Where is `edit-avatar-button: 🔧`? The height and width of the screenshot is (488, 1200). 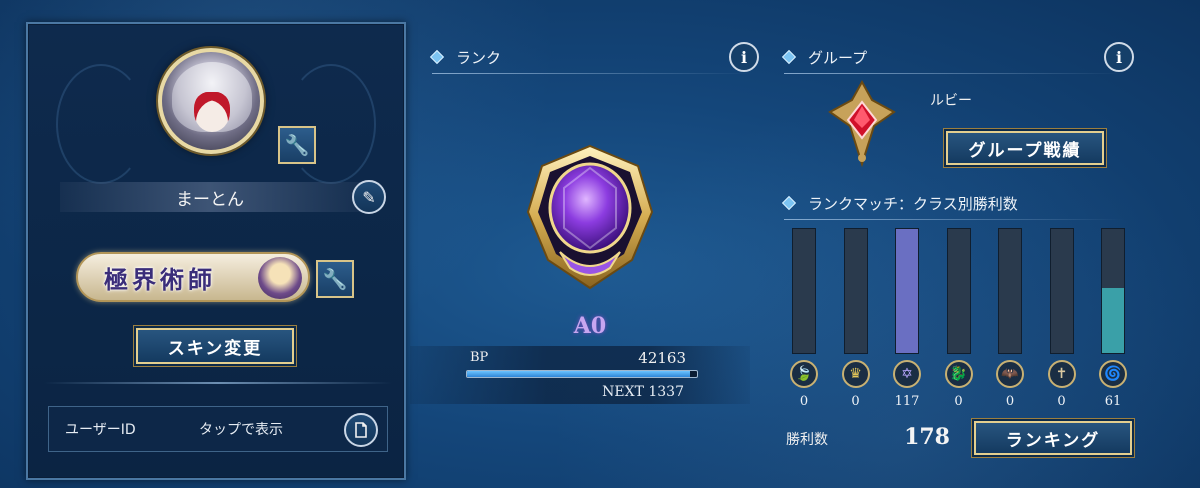
edit-avatar-button: 🔧 is located at coordinates (297, 145).